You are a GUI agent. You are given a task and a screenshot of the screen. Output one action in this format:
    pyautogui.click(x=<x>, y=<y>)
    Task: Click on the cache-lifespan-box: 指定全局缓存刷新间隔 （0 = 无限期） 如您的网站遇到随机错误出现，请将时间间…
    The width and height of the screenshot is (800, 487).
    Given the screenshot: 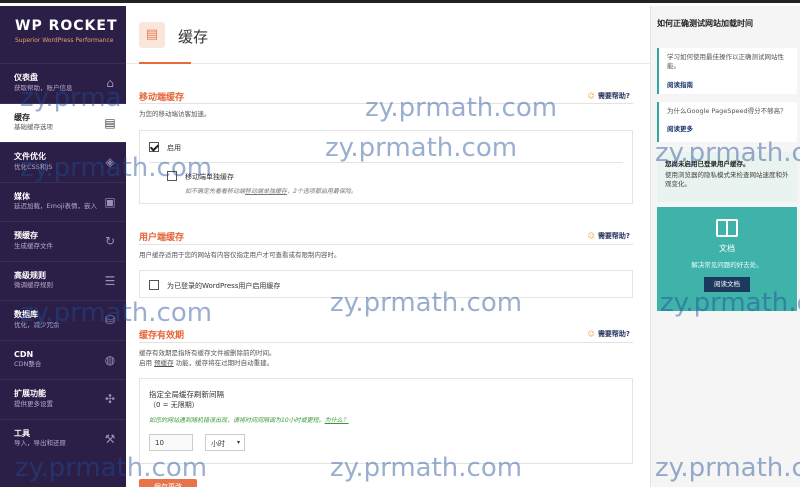 What is the action you would take?
    pyautogui.click(x=386, y=421)
    